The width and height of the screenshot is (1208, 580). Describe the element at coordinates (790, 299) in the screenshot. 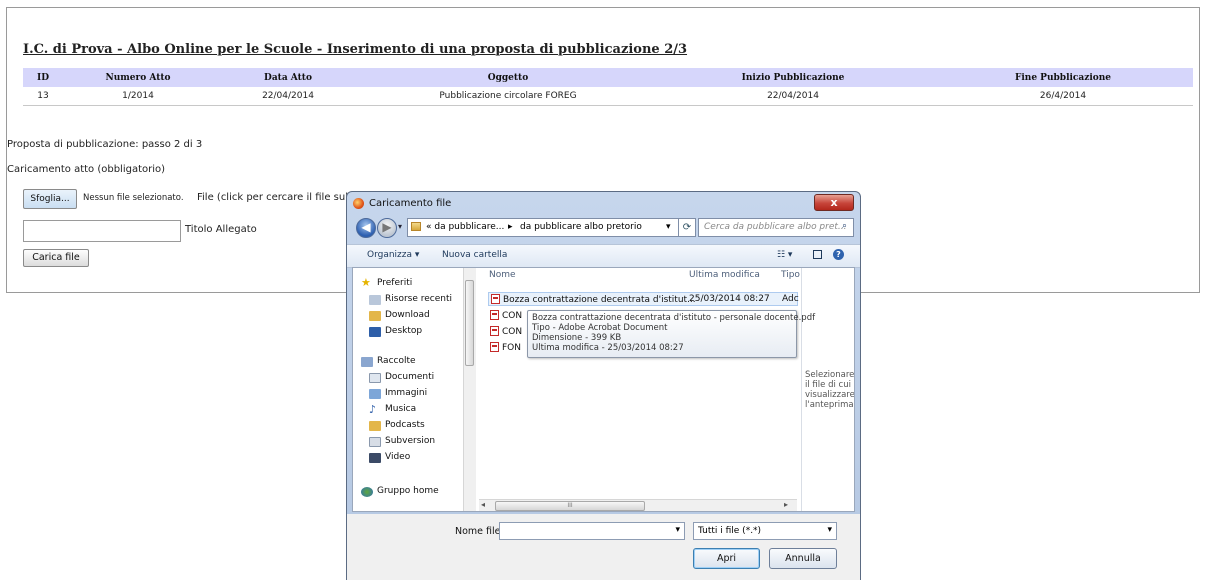

I see `file-type: Adc` at that location.